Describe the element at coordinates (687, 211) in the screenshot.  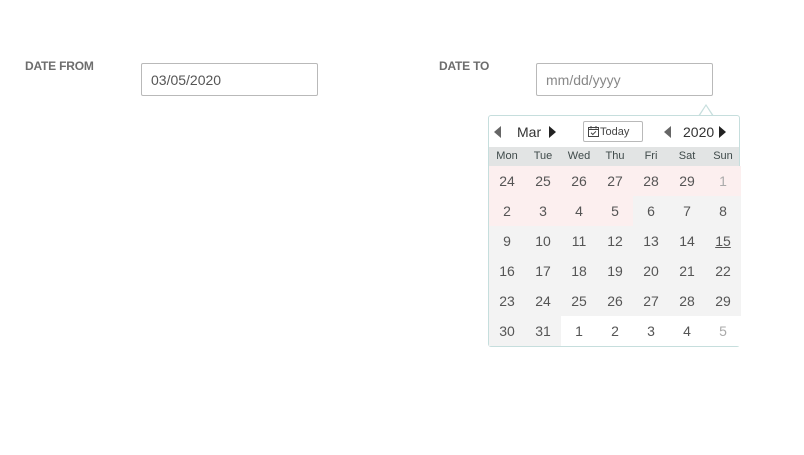
I see `calendar-day: 7` at that location.